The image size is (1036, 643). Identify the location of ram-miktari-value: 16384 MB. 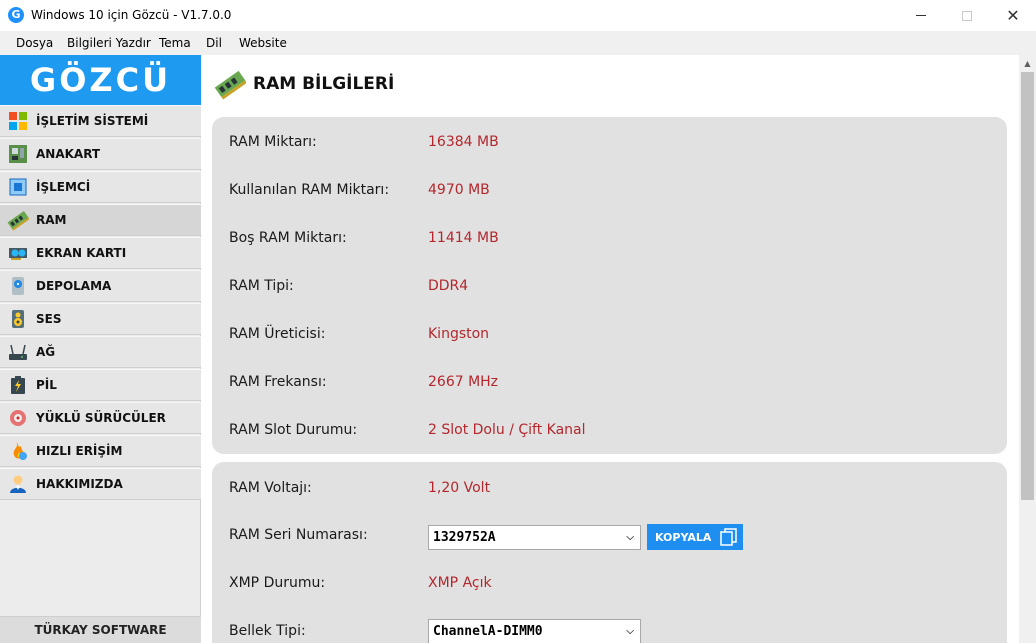
(463, 142).